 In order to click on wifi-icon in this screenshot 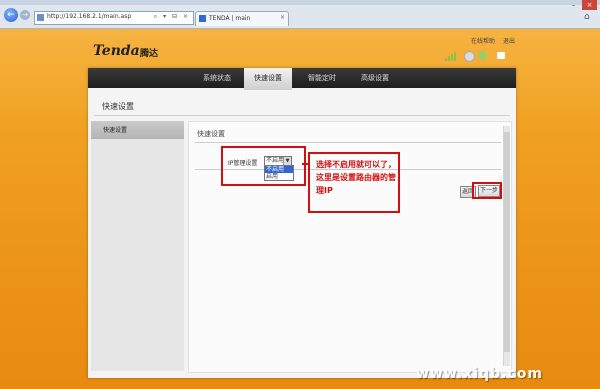, I will do `click(469, 56)`.